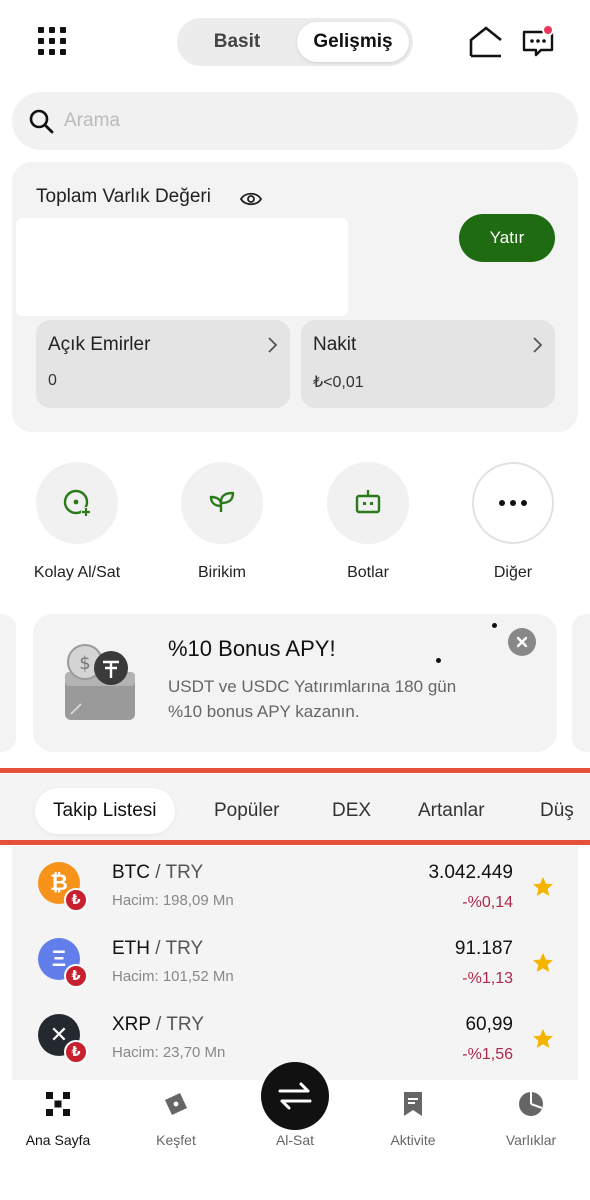 The image size is (590, 1200). What do you see at coordinates (77, 572) in the screenshot?
I see `shortcut-label: Kolay Al/Sat` at bounding box center [77, 572].